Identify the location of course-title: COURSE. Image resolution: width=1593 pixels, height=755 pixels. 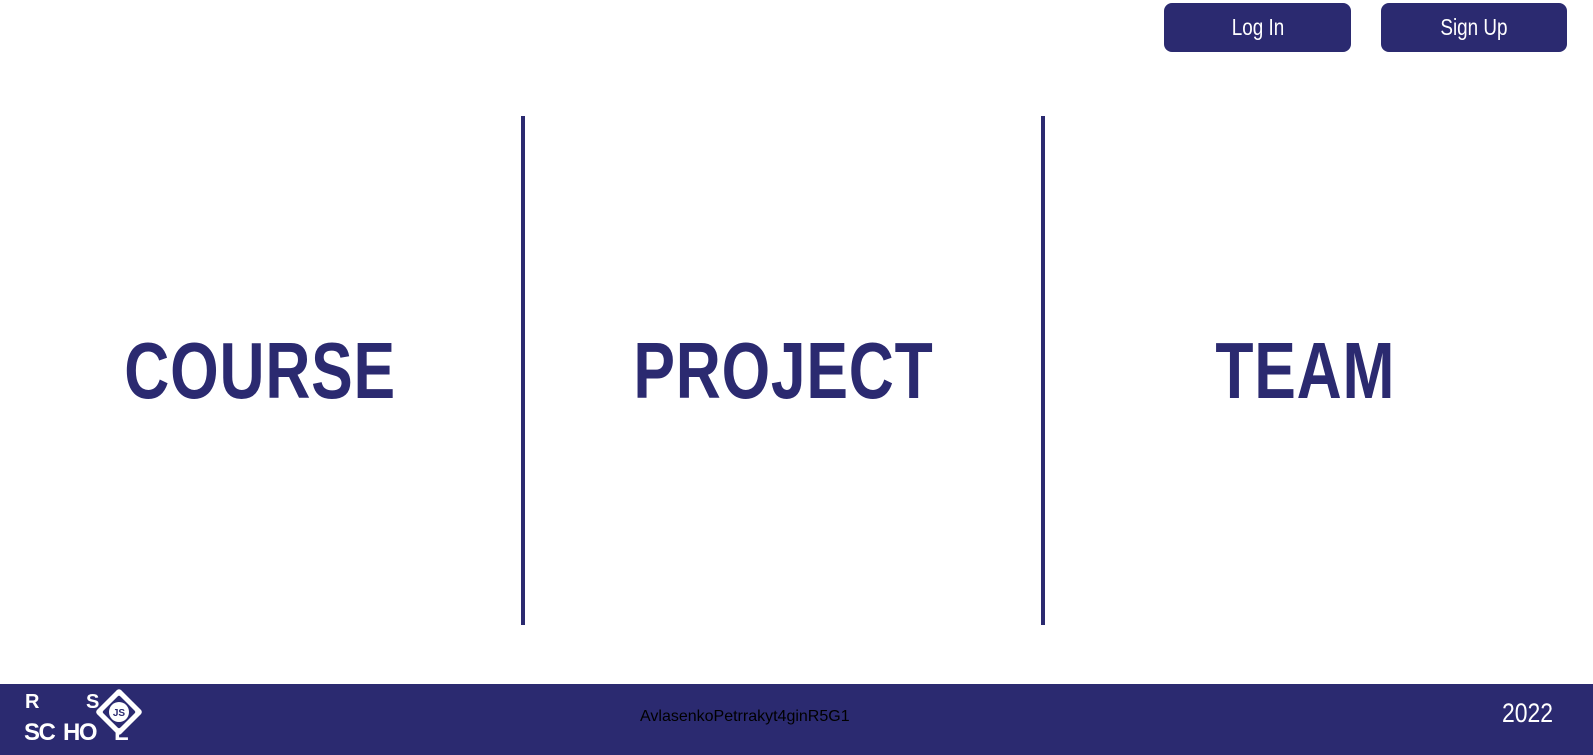
(260, 370).